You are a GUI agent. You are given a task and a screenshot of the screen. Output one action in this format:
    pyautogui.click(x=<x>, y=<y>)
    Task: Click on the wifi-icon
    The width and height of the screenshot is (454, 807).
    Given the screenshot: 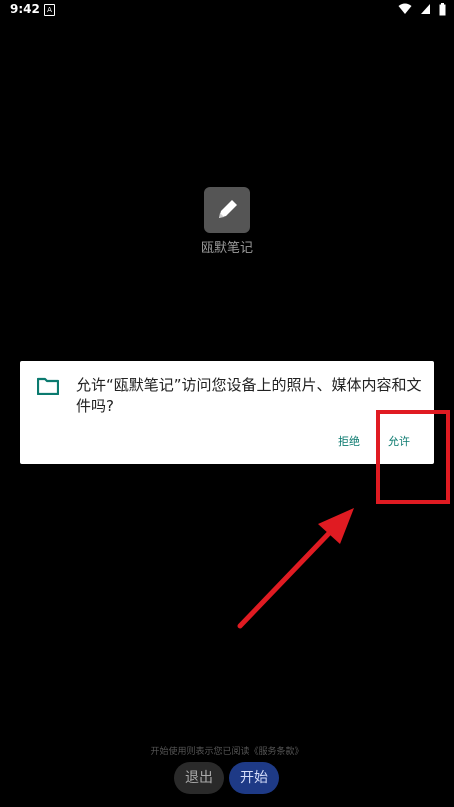 What is the action you would take?
    pyautogui.click(x=405, y=8)
    